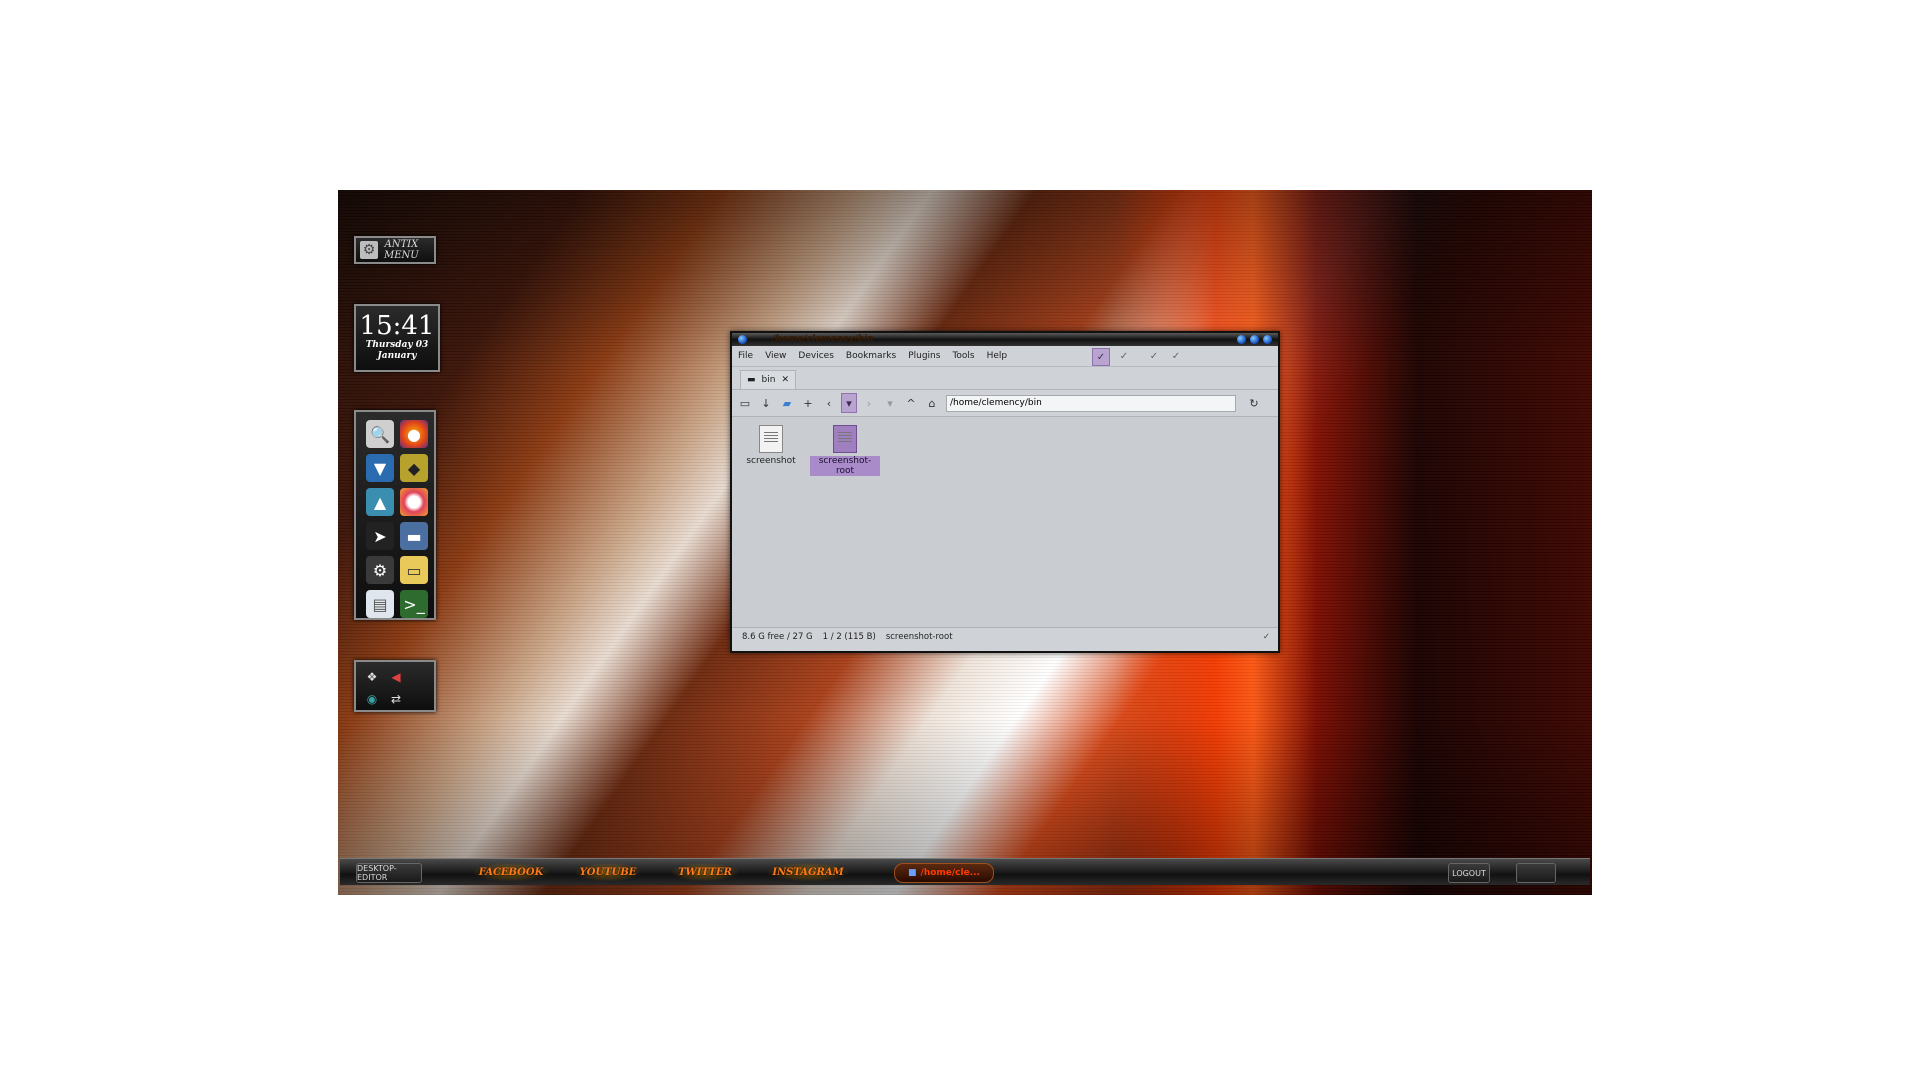 The height and width of the screenshot is (1080, 1920). What do you see at coordinates (1091, 403) in the screenshot?
I see `path-input` at bounding box center [1091, 403].